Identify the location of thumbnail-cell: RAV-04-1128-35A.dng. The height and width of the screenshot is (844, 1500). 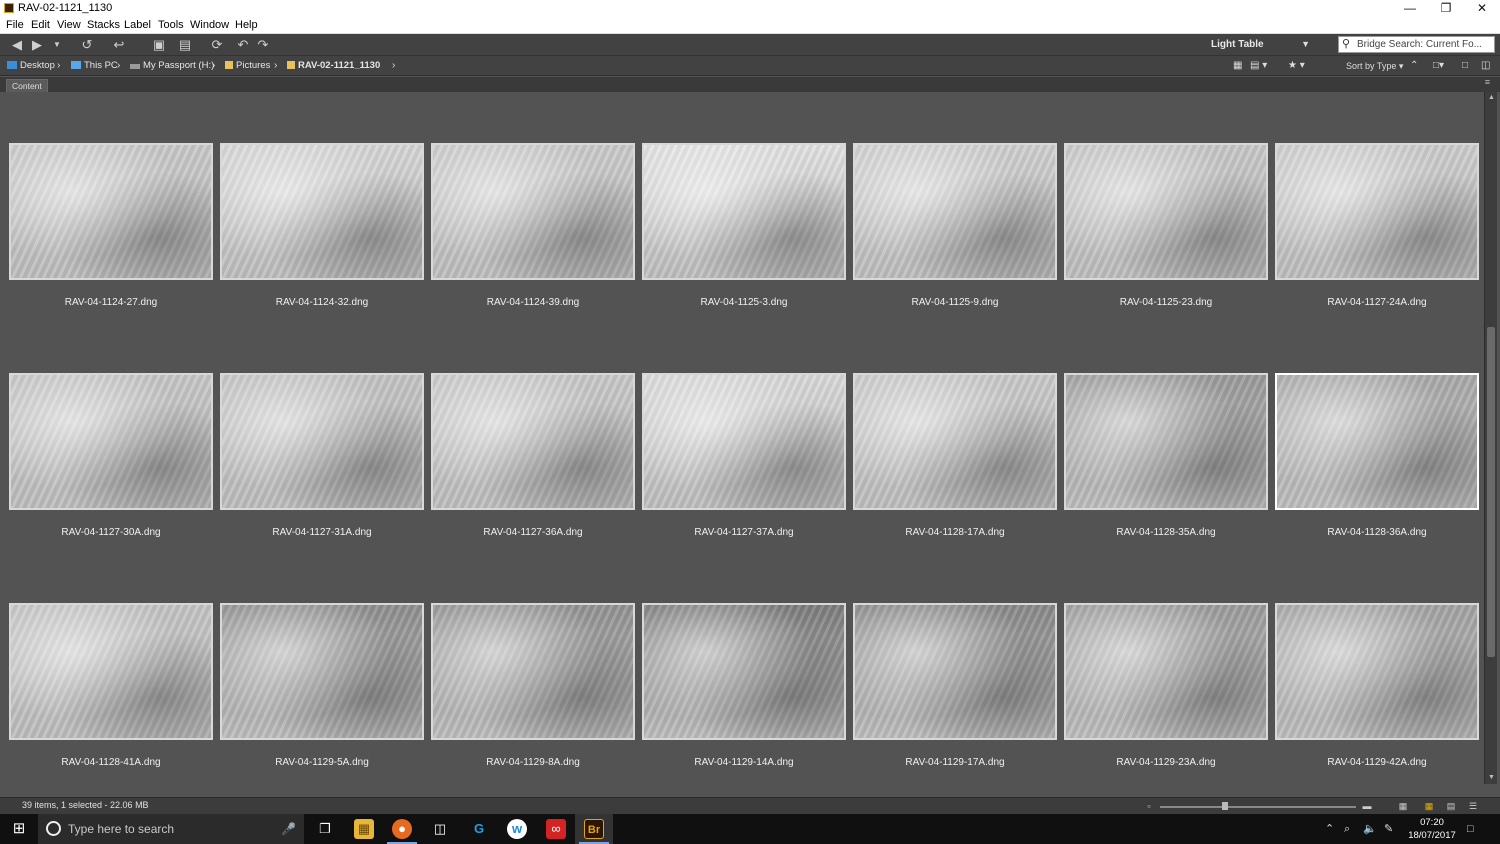
(1166, 458).